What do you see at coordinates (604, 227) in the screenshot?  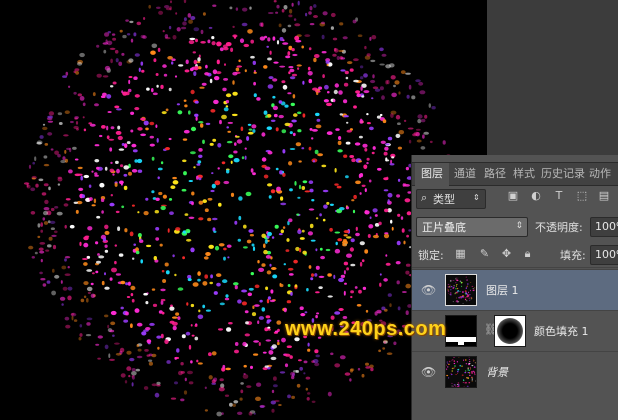 I see `opacity-input: 100%` at bounding box center [604, 227].